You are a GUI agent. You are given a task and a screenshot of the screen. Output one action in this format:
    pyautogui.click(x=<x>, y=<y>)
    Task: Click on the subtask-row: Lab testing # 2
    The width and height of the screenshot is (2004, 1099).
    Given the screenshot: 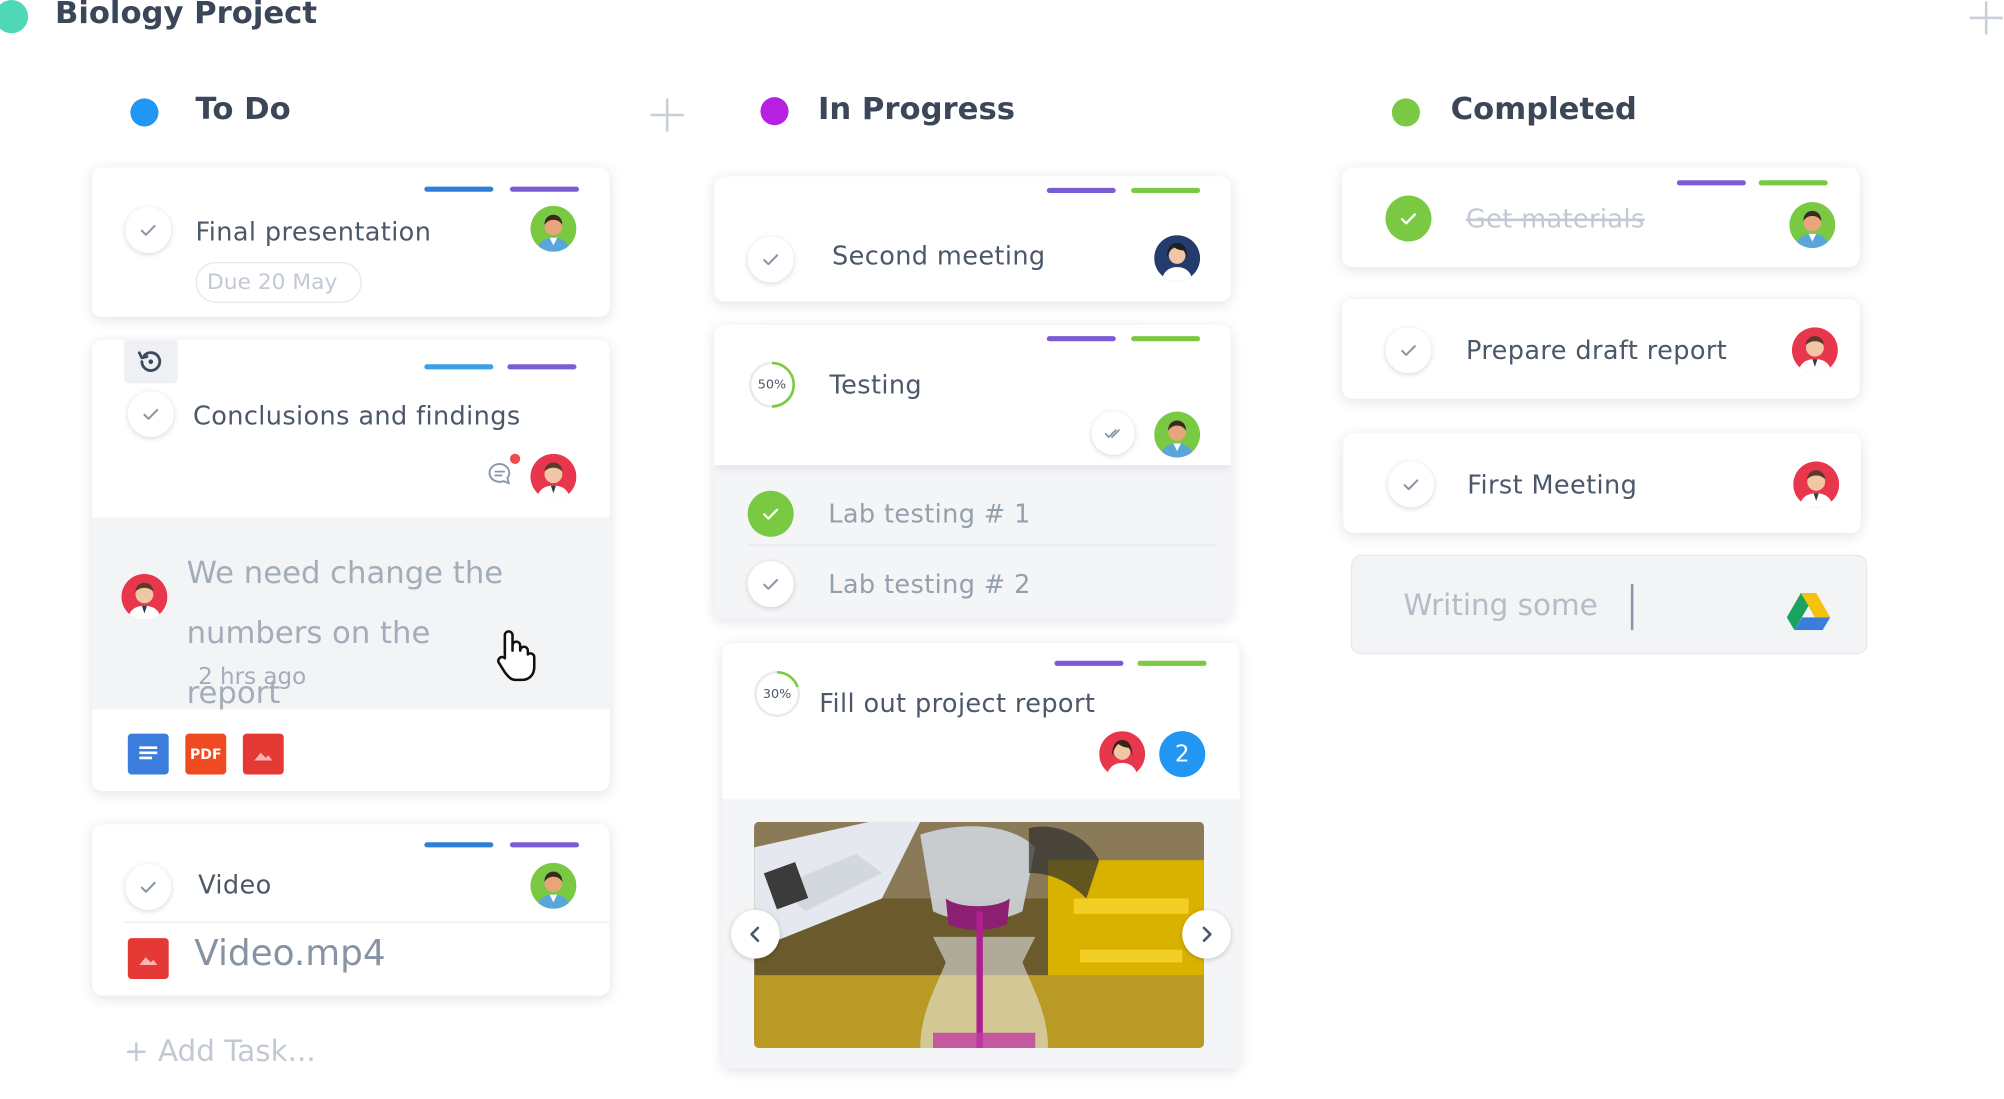 What is the action you would take?
    pyautogui.click(x=972, y=581)
    